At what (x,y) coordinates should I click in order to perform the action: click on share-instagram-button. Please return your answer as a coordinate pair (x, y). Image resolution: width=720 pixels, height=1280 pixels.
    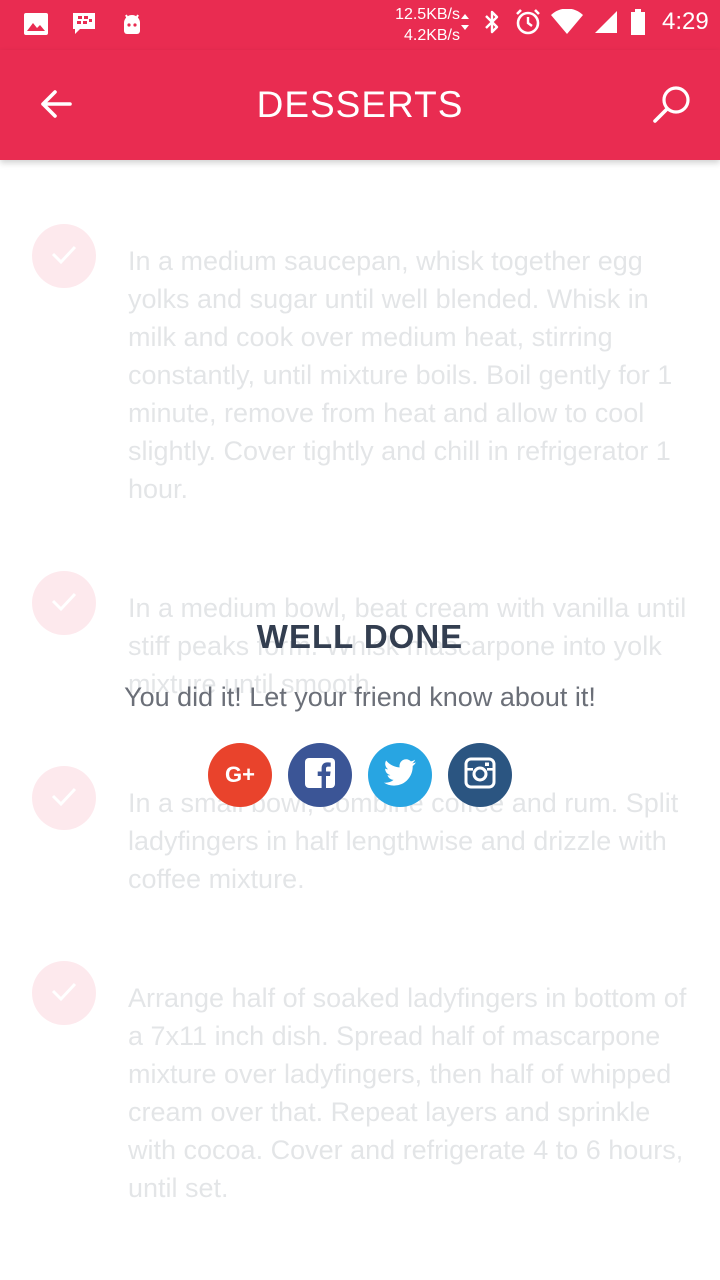
    Looking at the image, I should click on (480, 775).